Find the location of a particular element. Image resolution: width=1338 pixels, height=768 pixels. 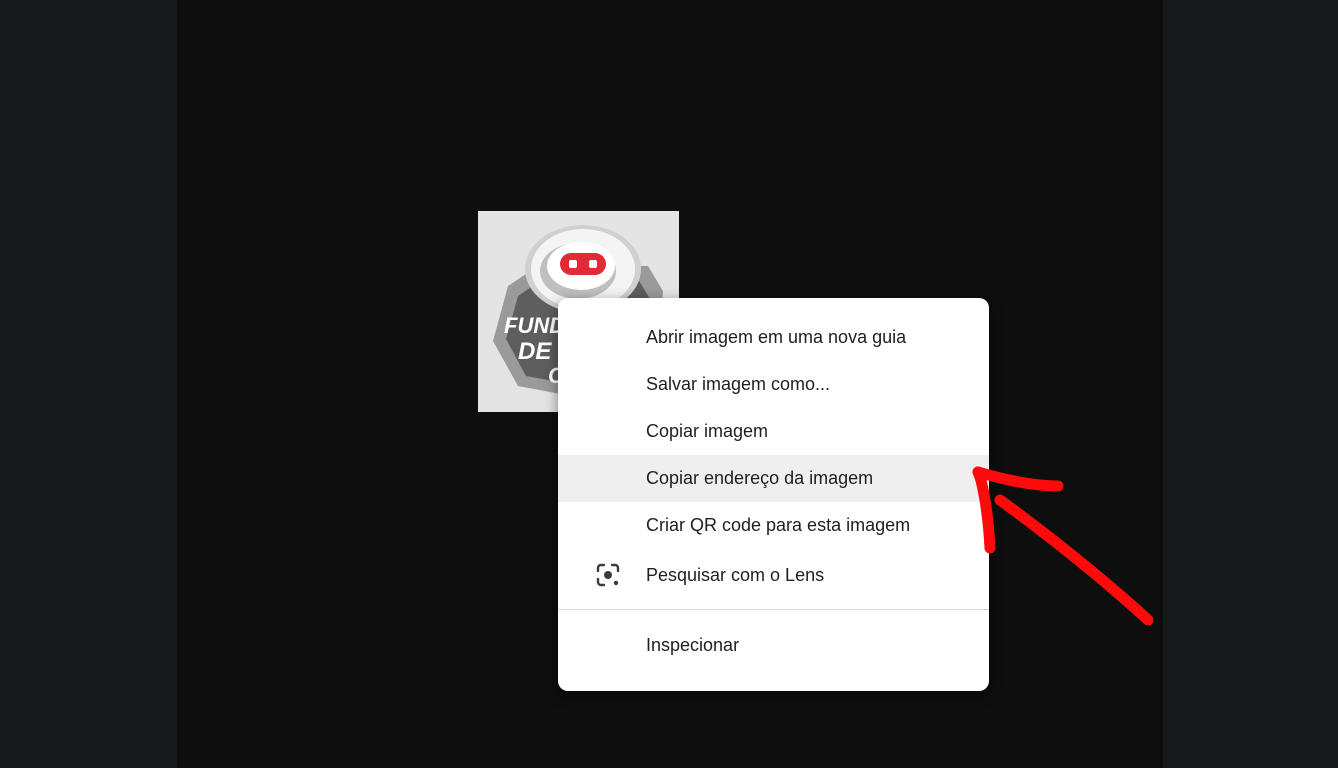

lens-icon is located at coordinates (608, 575).